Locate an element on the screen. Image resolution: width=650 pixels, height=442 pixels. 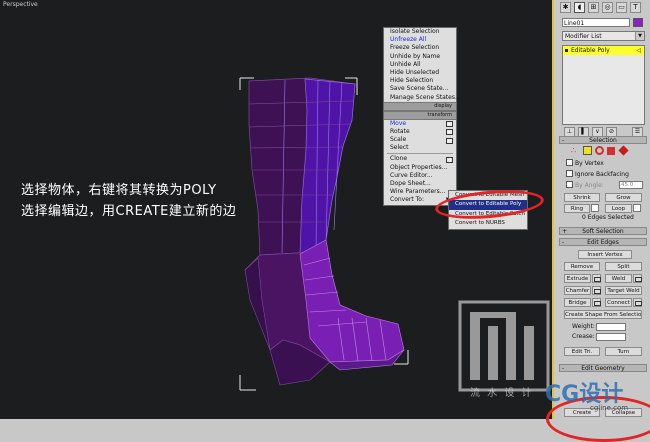
bridge-button: Bridge is located at coordinates (577, 302).